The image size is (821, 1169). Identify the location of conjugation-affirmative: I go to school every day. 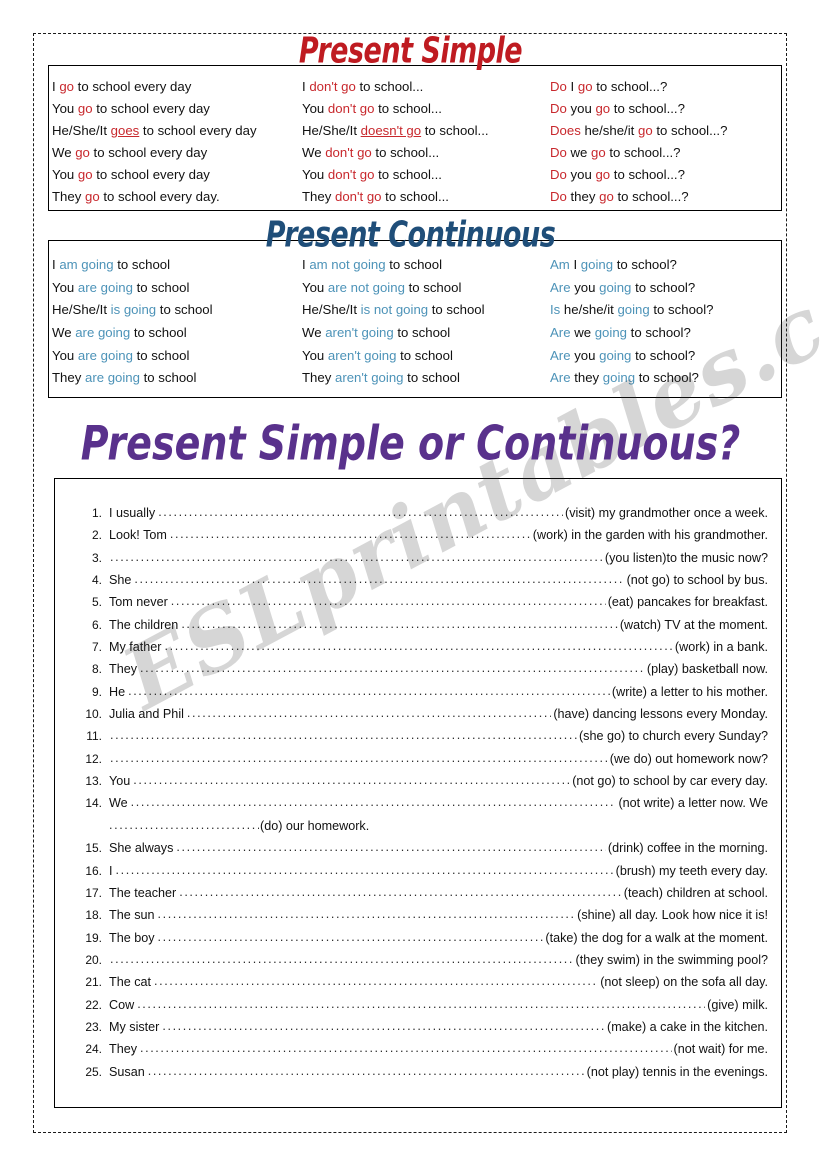
(122, 86).